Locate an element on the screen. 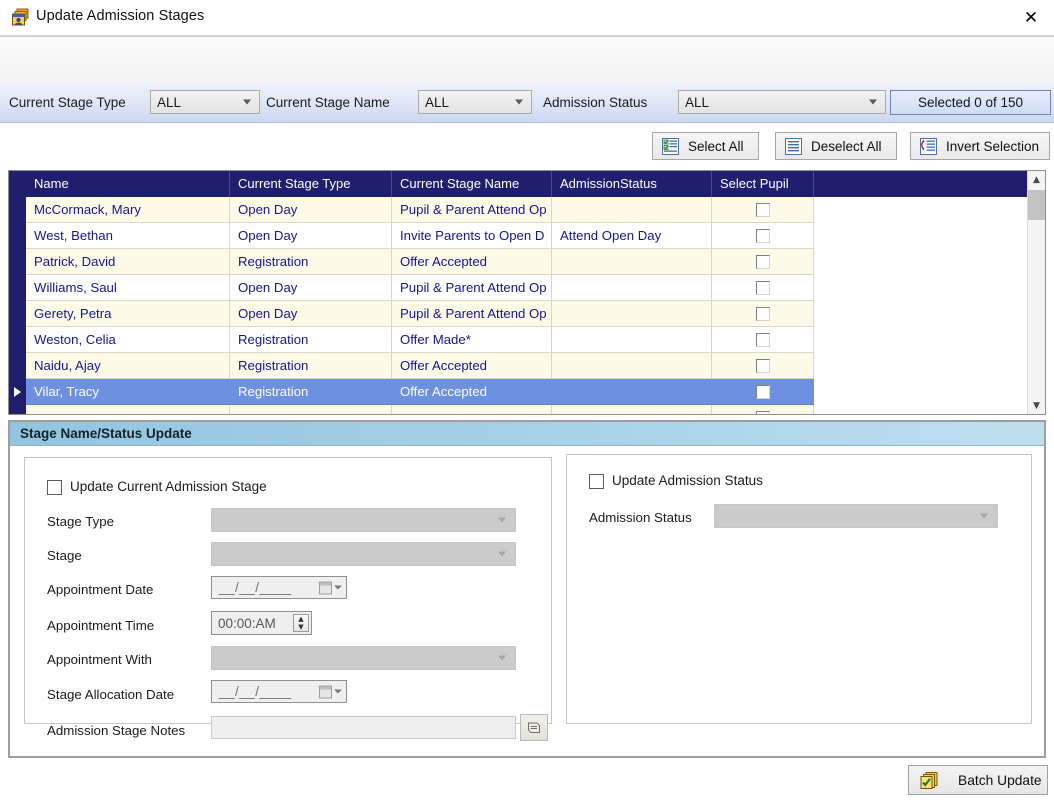  appointment-date-input: __/__/____ is located at coordinates (279, 587).